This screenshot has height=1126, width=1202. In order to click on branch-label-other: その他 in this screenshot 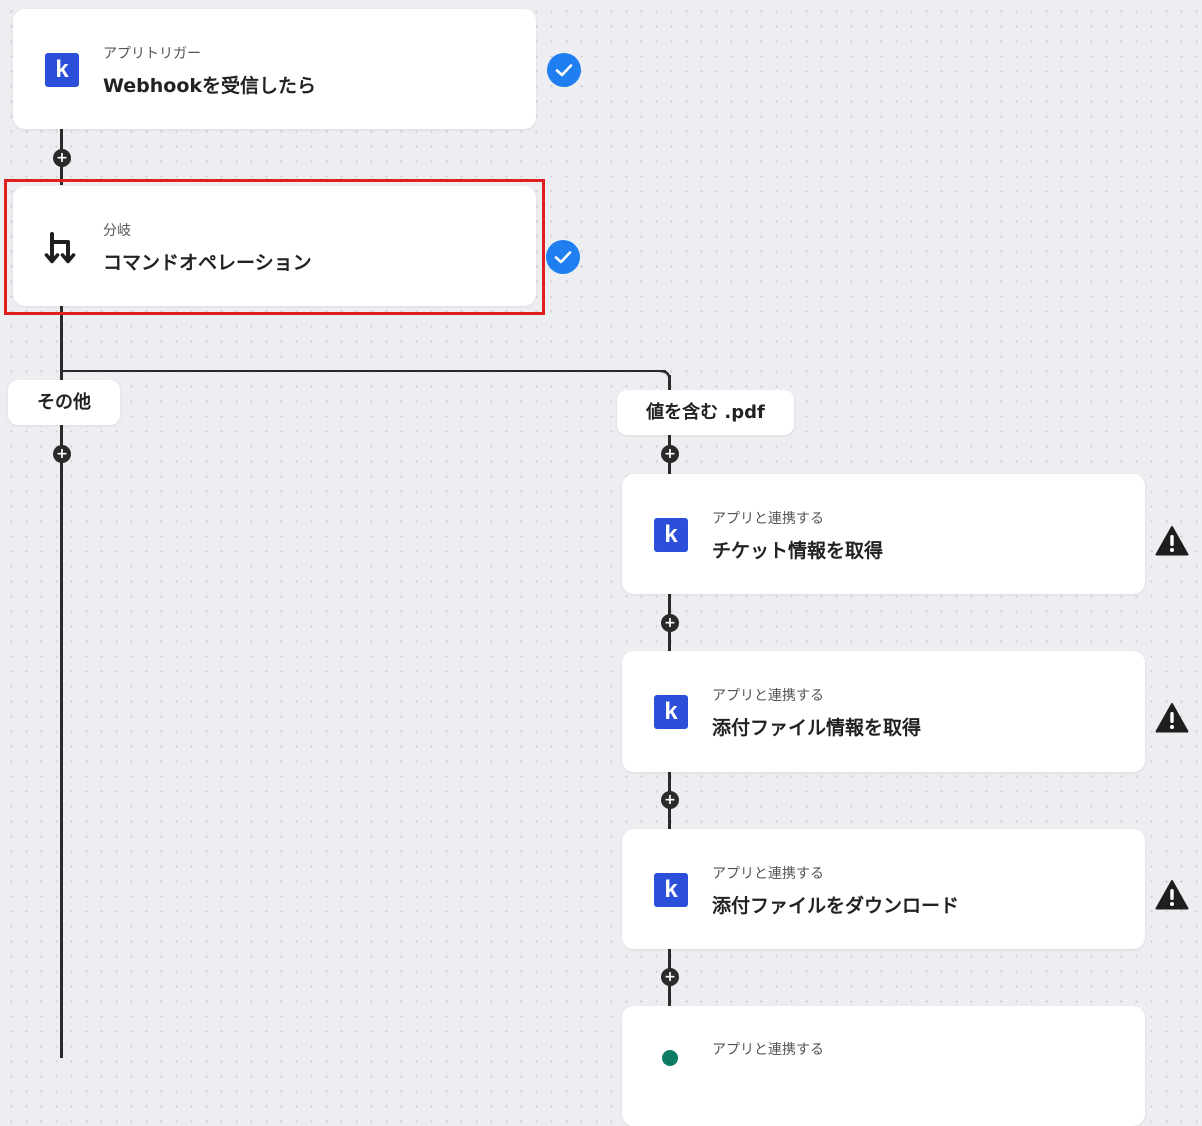, I will do `click(64, 402)`.